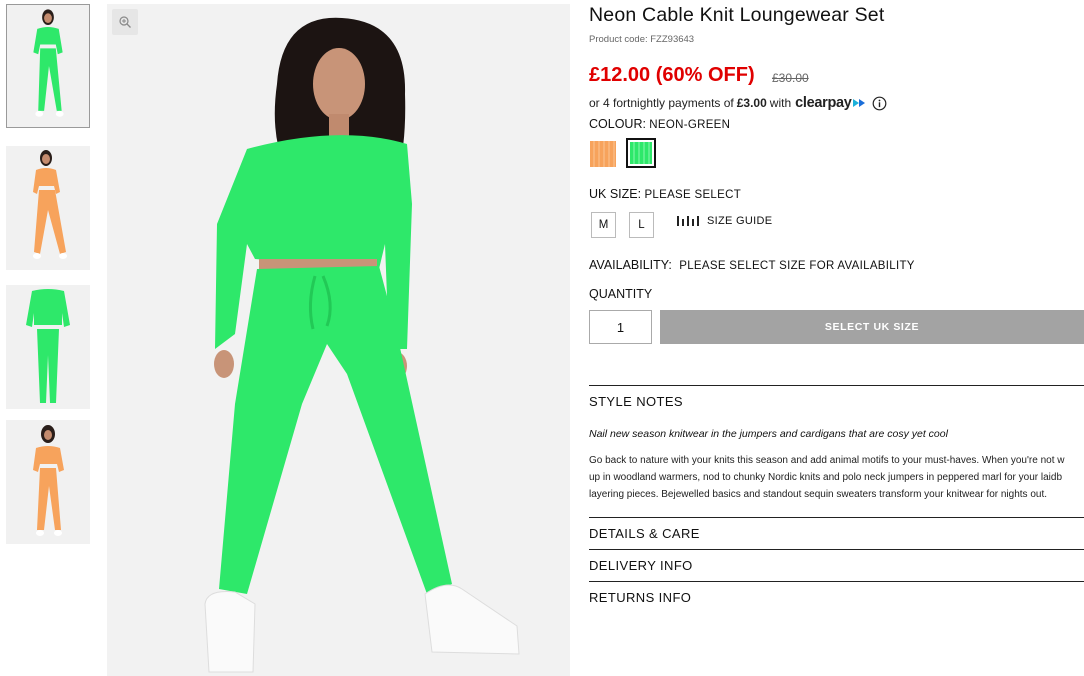 This screenshot has width=1084, height=676. What do you see at coordinates (642, 39) in the screenshot?
I see `product-code: Product code: FZZ93643` at bounding box center [642, 39].